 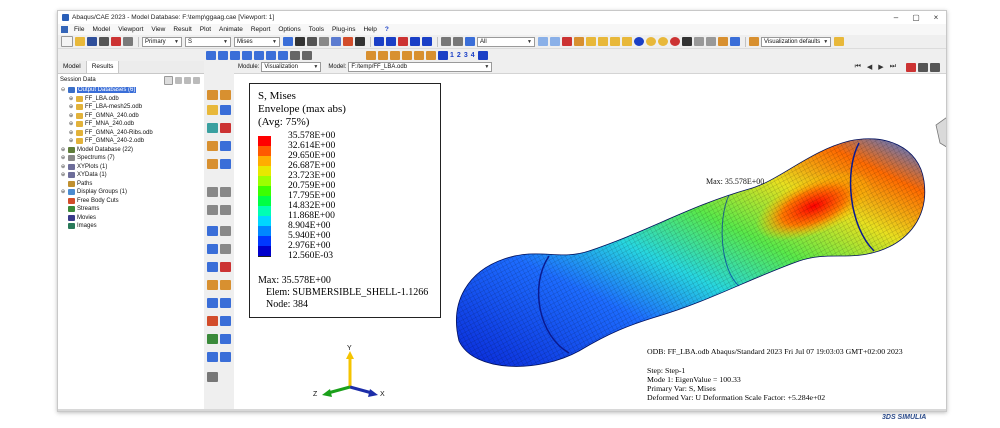 What do you see at coordinates (473, 55) in the screenshot?
I see `step-4-button: 4` at bounding box center [473, 55].